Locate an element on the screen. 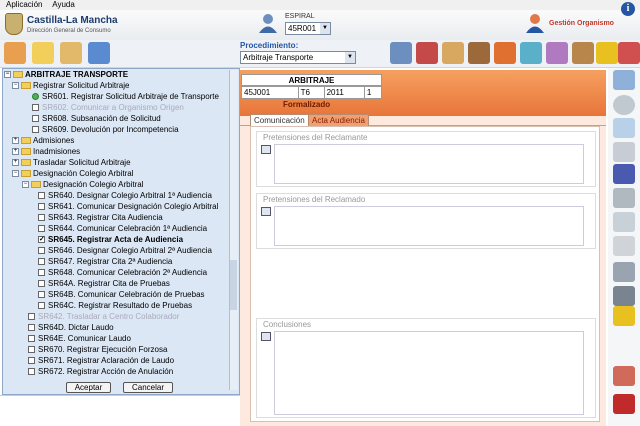  textarea-reclamante is located at coordinates (429, 164).